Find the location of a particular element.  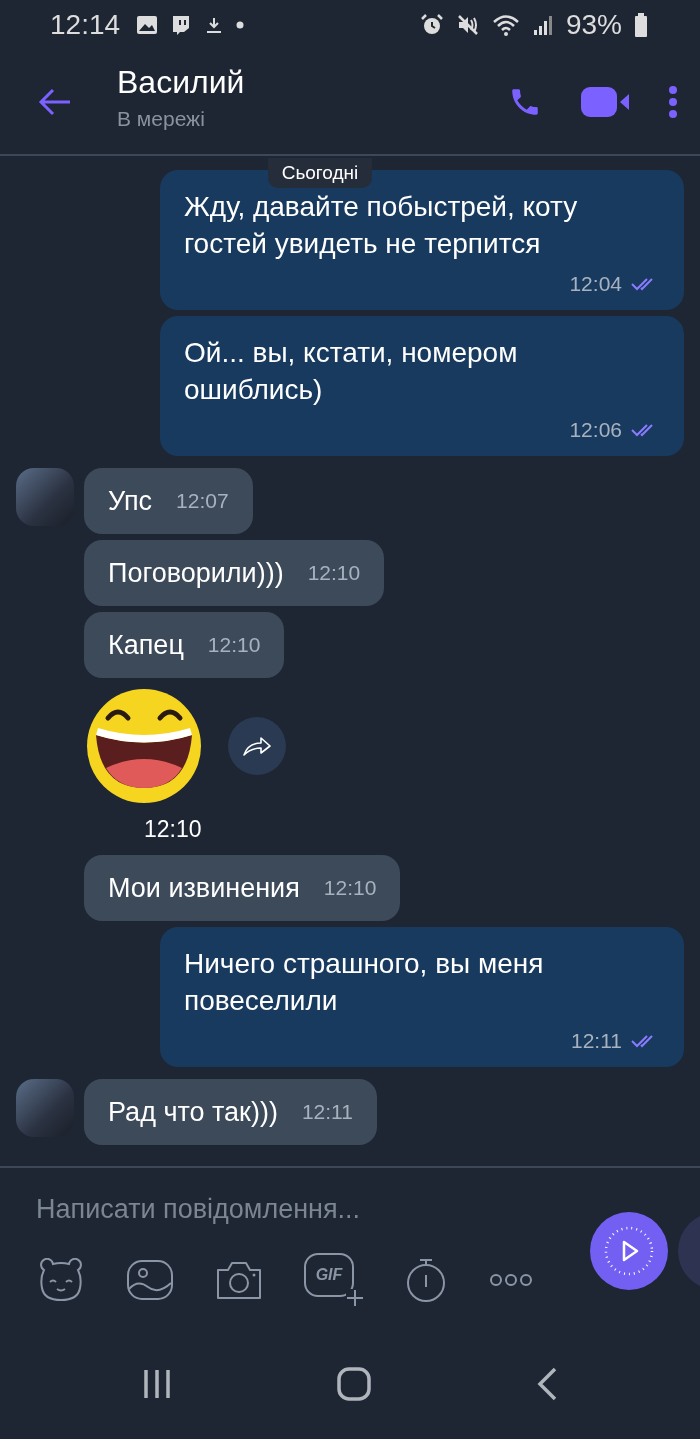

avatar-photo-placeholder is located at coordinates (45, 1108).